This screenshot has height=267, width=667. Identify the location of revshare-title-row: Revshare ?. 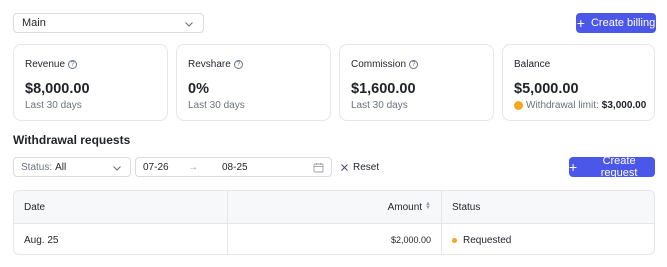
(215, 64).